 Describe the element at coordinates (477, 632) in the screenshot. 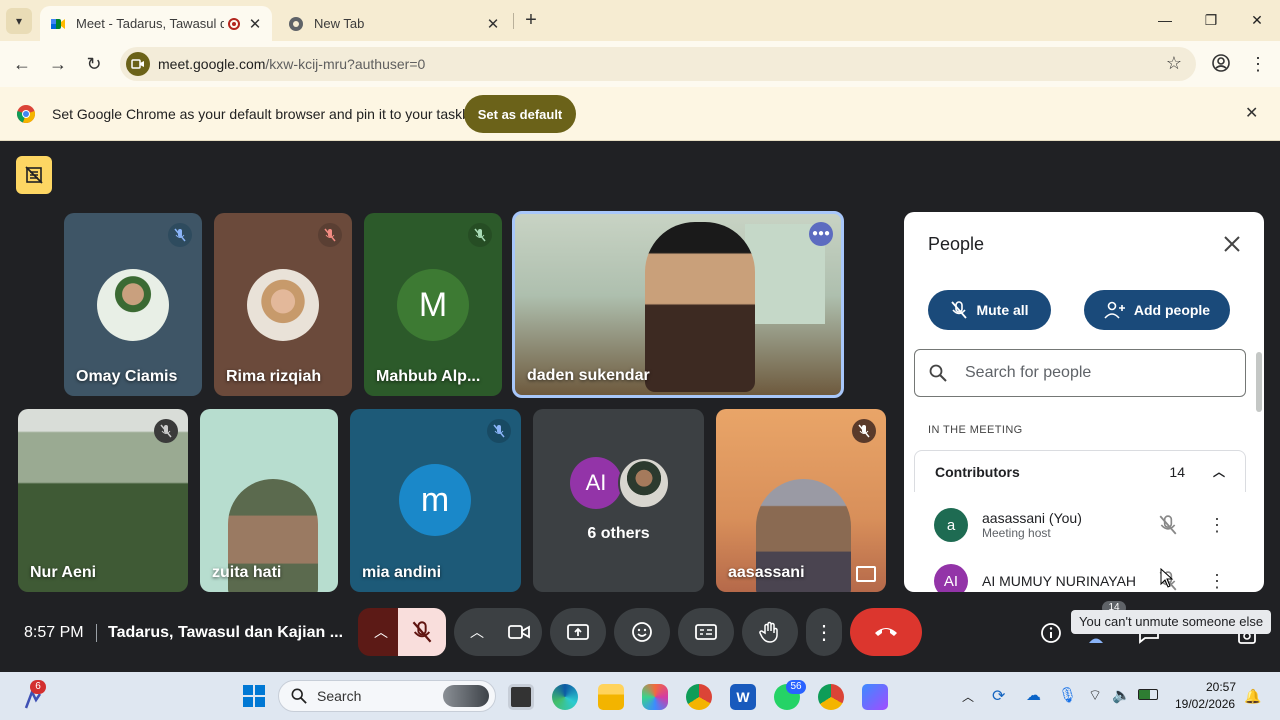

I see `video-options-chevron-icon: ︿` at that location.